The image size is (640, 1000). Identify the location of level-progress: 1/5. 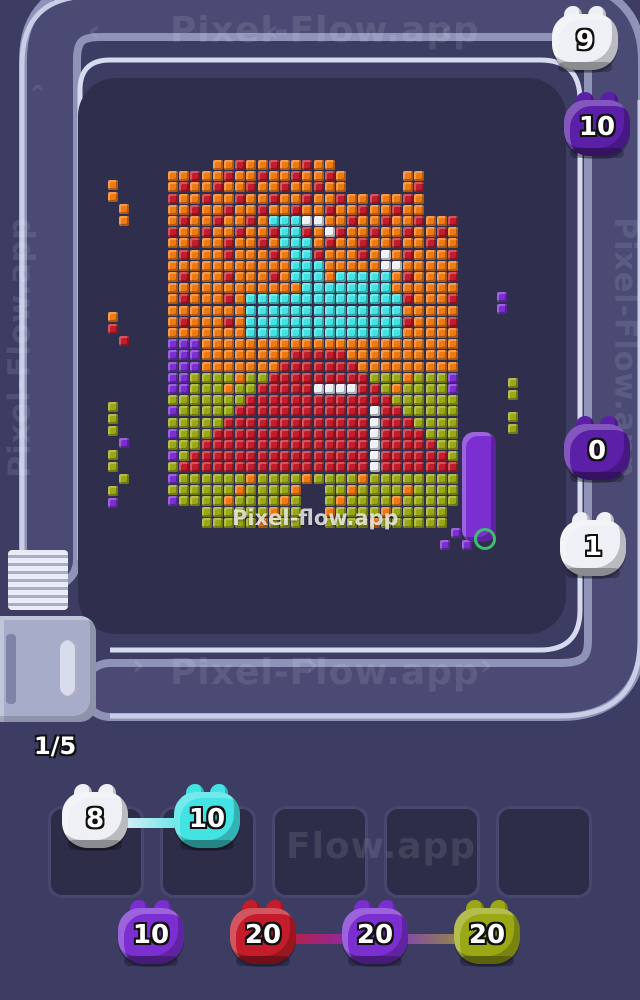
(55, 746).